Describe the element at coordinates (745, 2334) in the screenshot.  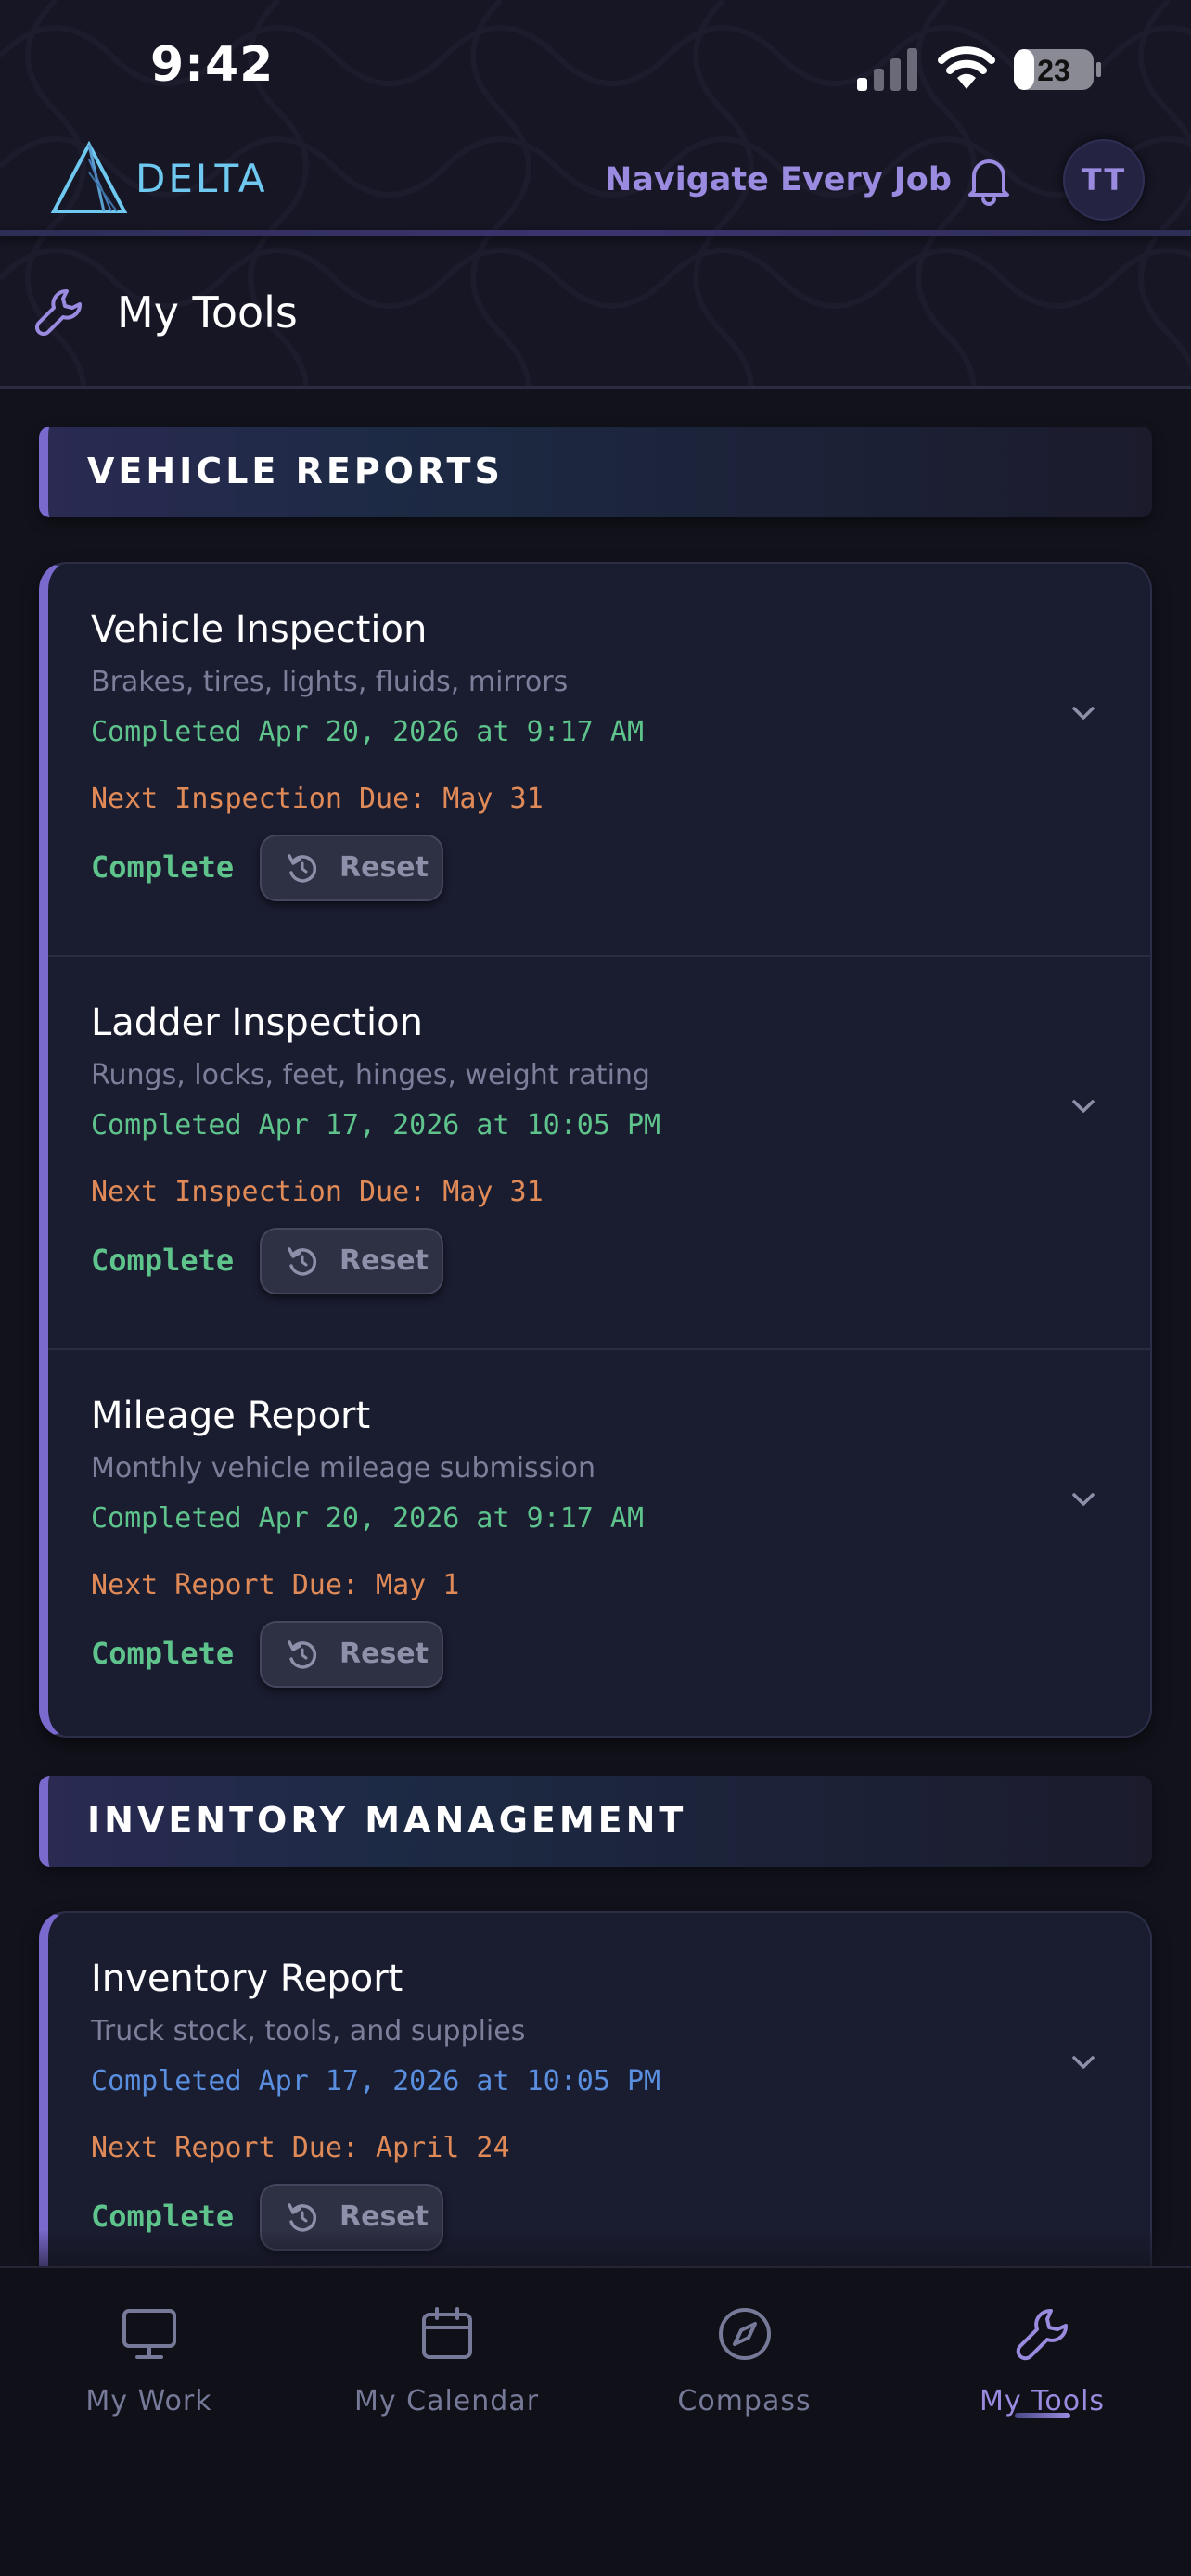
I see `compass-icon` at that location.